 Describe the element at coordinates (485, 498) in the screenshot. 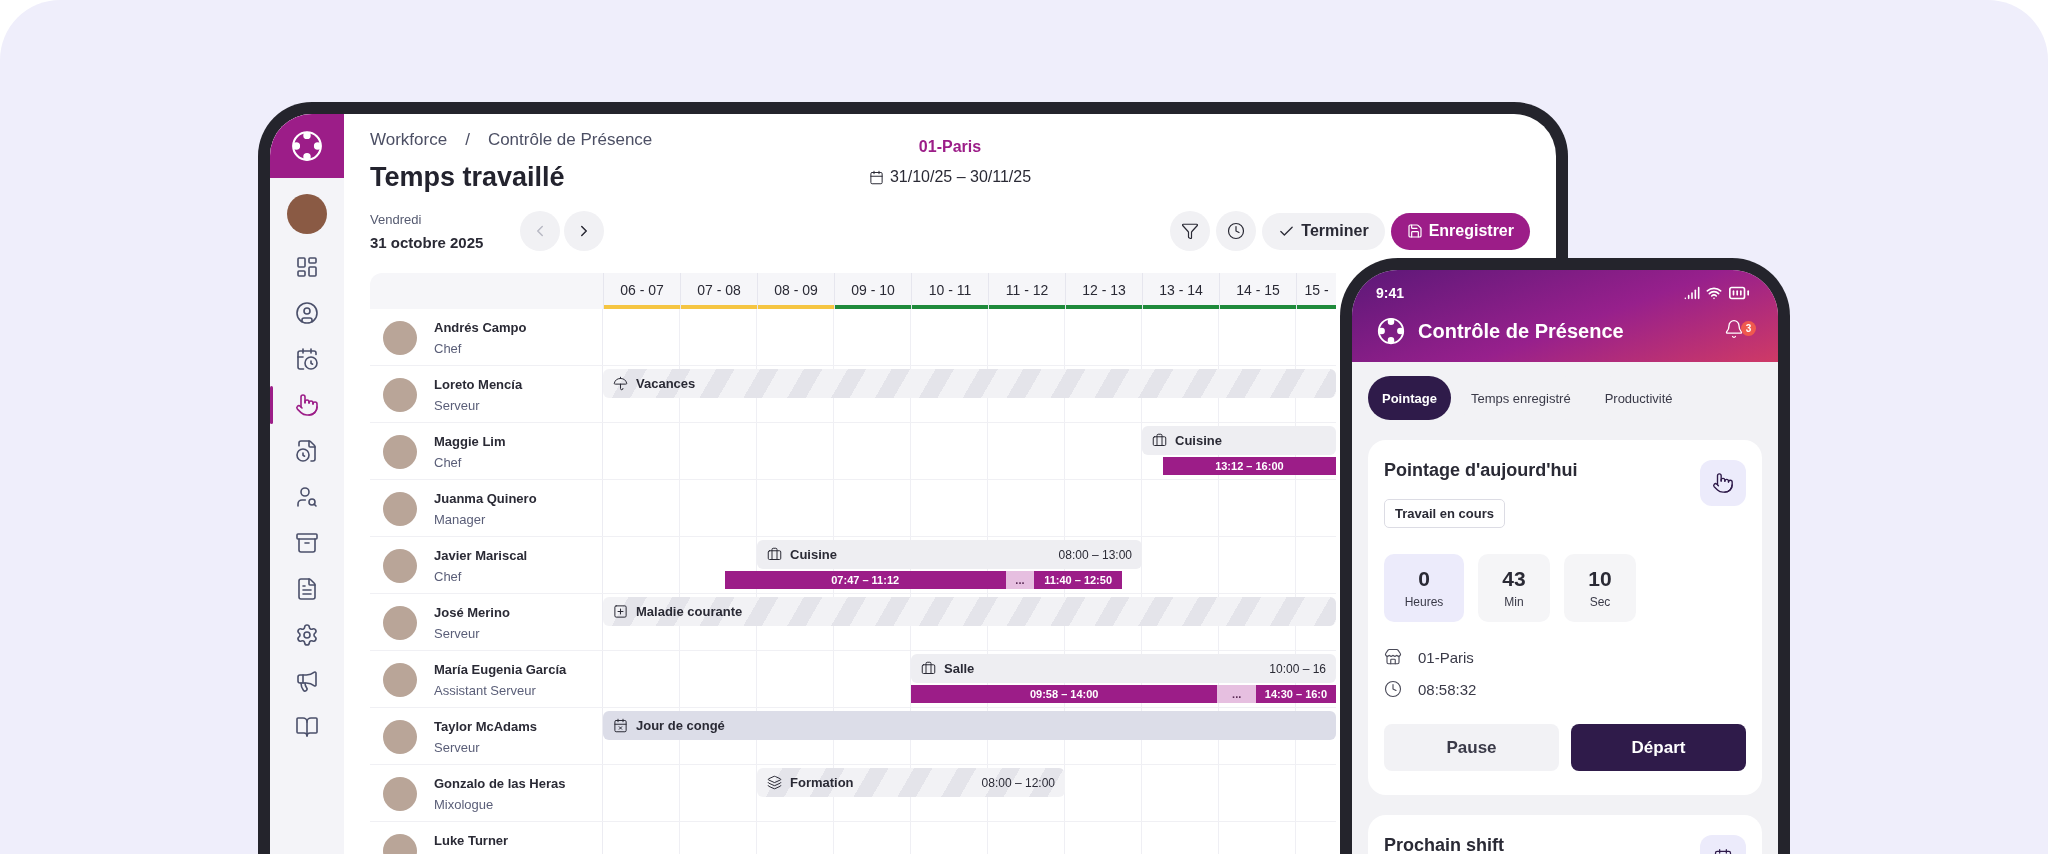

I see `employee-name: Juanma Quinero` at that location.